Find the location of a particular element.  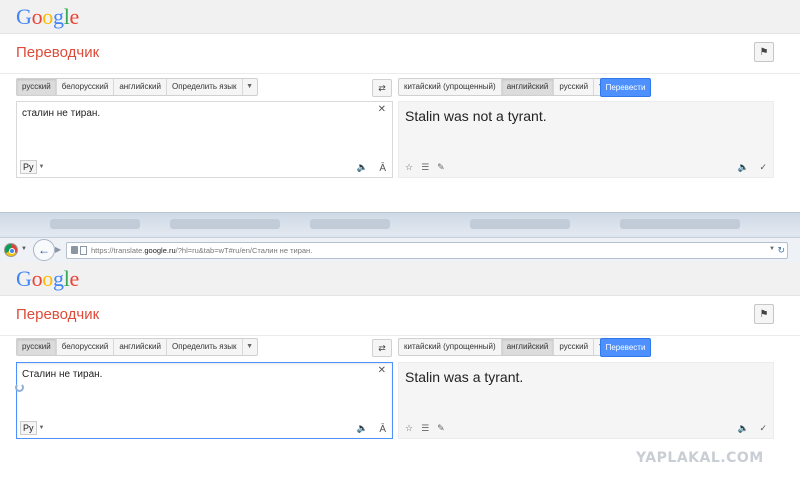

browser-logo-icon is located at coordinates (11, 250).